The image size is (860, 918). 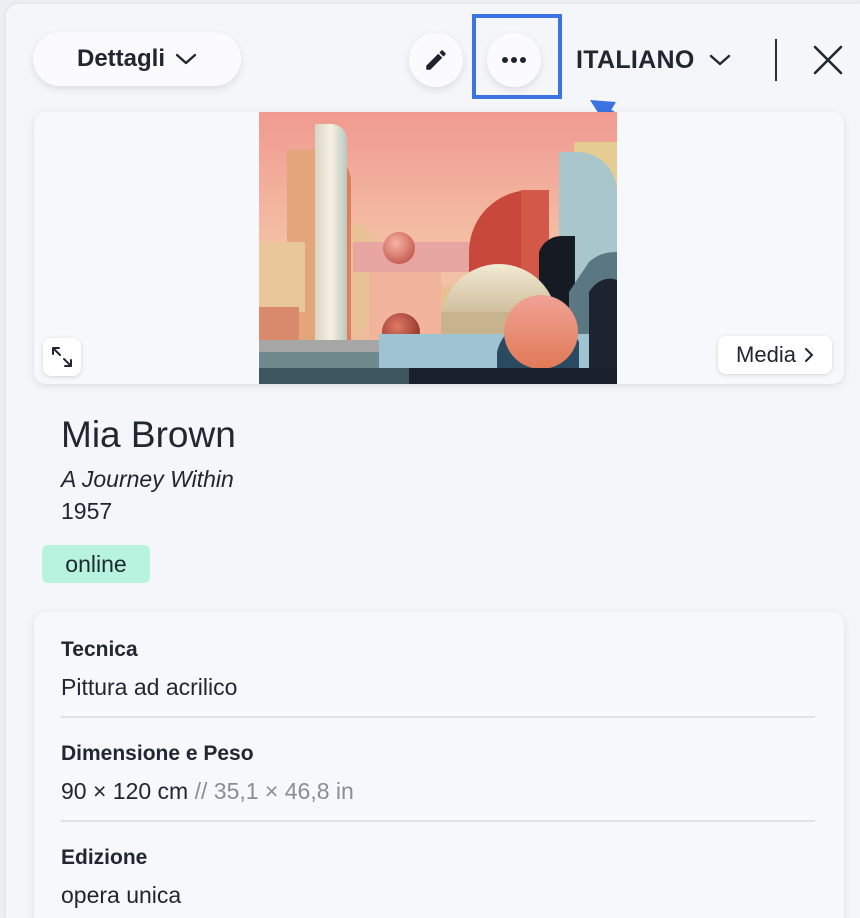 I want to click on expand-image-button, so click(x=62, y=357).